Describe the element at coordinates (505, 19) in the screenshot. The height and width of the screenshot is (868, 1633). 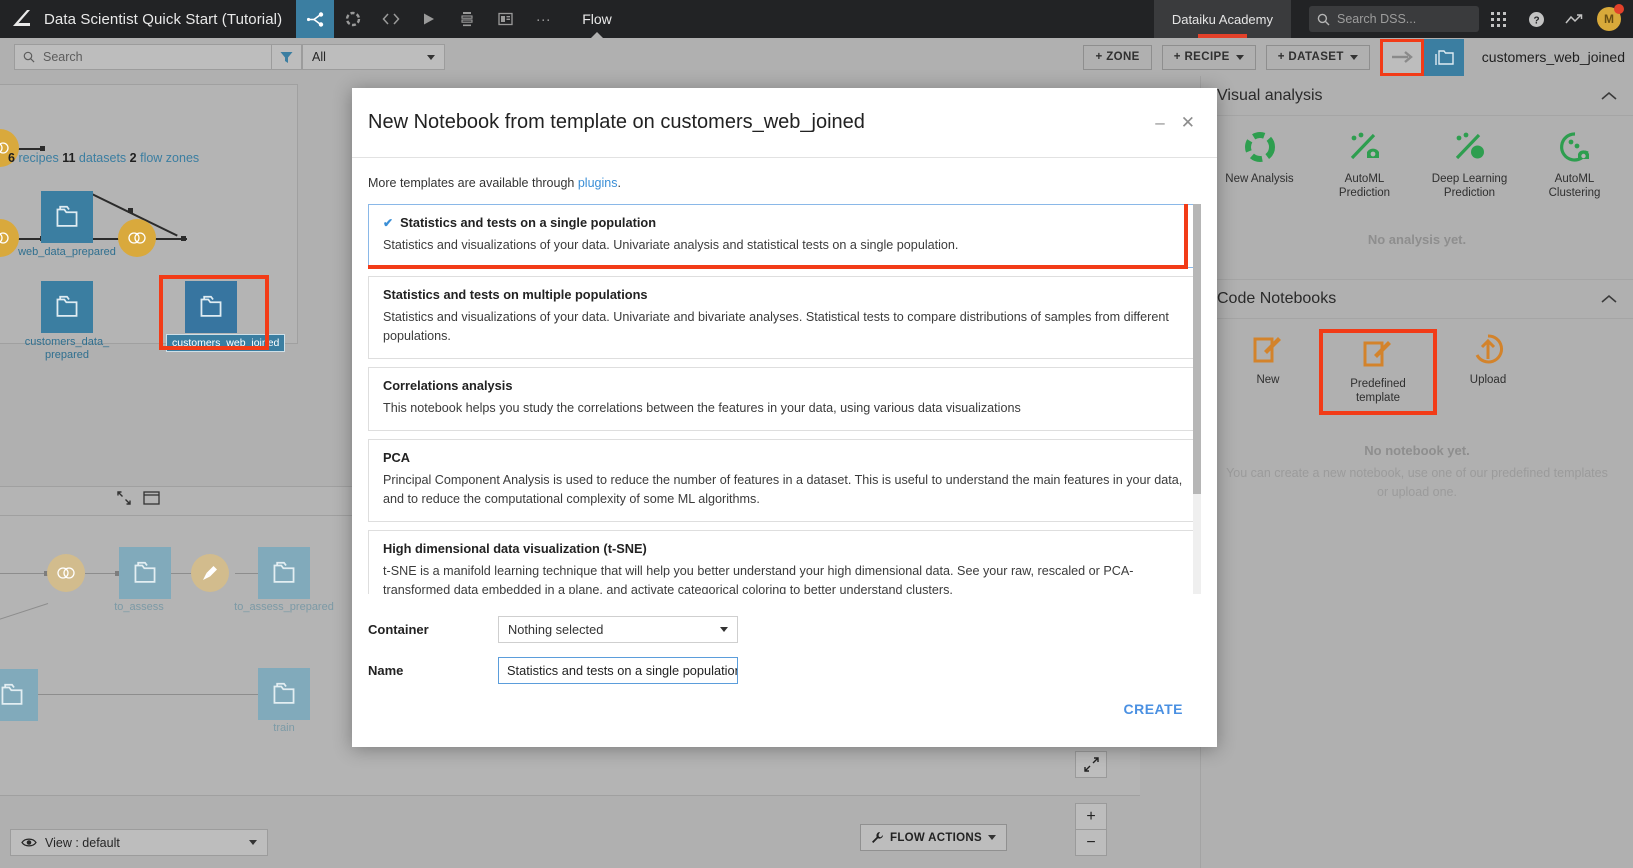
I see `dashboard-icon` at that location.